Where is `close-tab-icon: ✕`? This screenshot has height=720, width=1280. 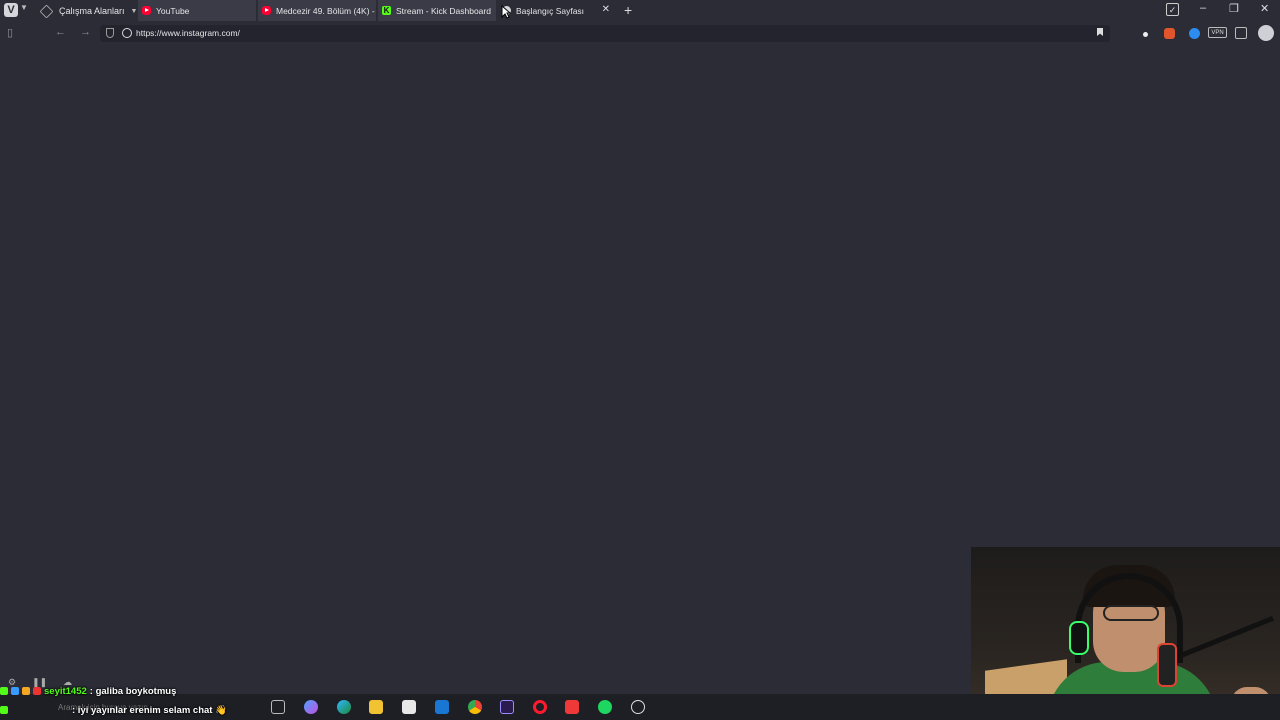
close-tab-icon: ✕ is located at coordinates (606, 9).